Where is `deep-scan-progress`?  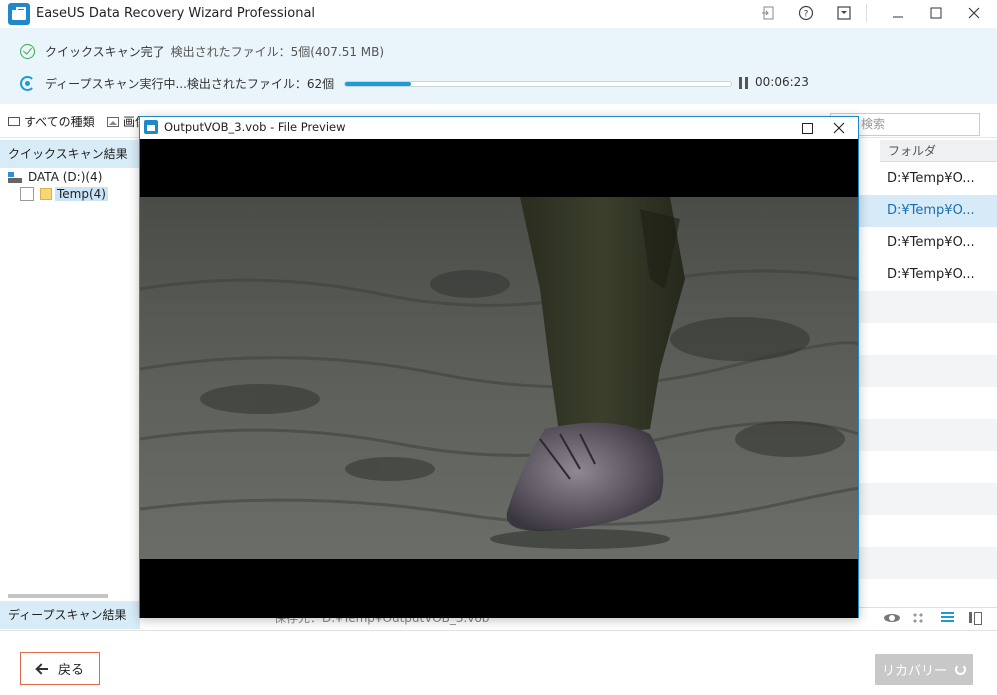
deep-scan-progress is located at coordinates (538, 84).